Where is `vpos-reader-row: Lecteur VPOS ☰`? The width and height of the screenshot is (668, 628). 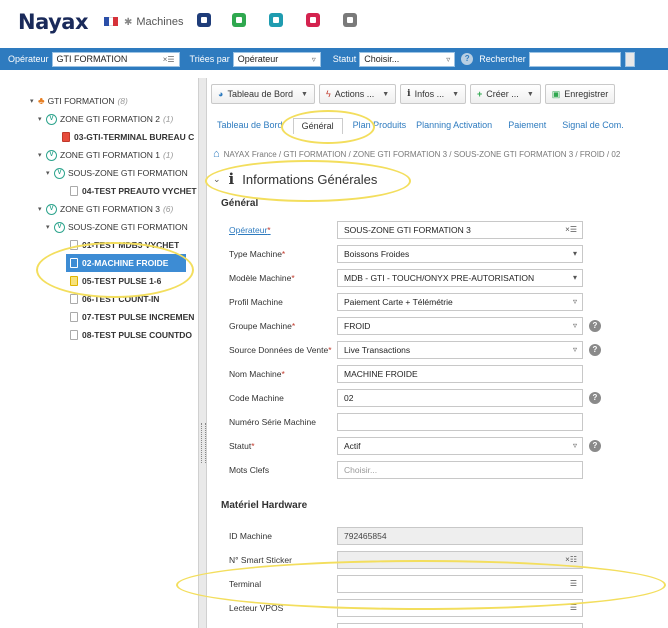 vpos-reader-row: Lecteur VPOS ☰ is located at coordinates (406, 608).